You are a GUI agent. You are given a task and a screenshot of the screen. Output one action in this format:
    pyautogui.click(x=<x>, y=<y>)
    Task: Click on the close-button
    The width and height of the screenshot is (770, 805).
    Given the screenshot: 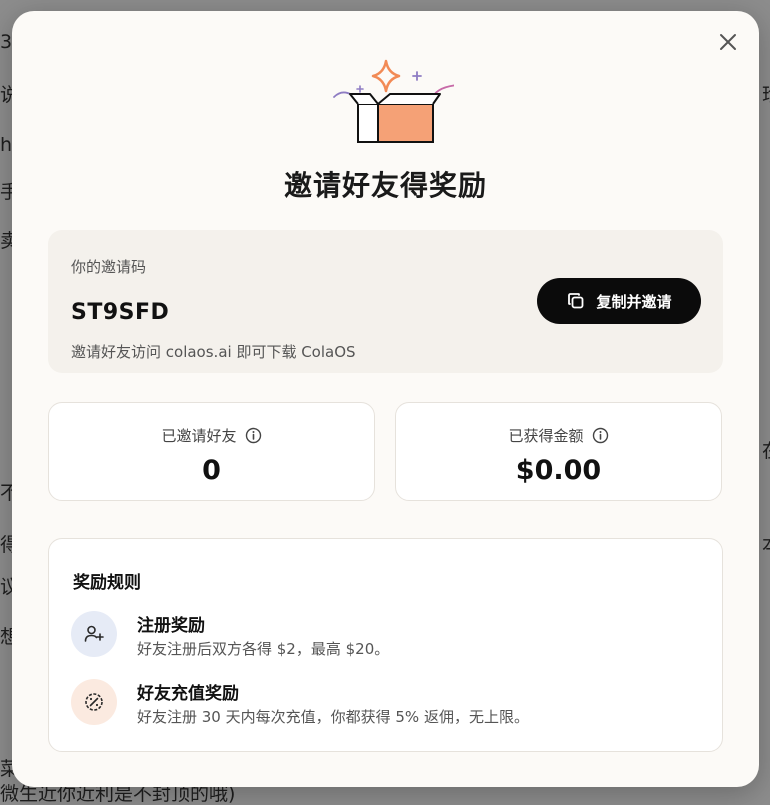 What is the action you would take?
    pyautogui.click(x=728, y=42)
    